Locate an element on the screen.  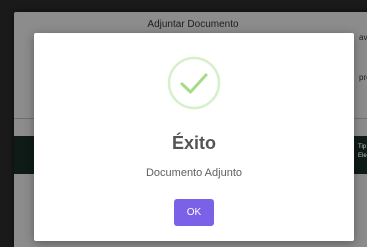
background-text-fragment: Ele is located at coordinates (362, 156).